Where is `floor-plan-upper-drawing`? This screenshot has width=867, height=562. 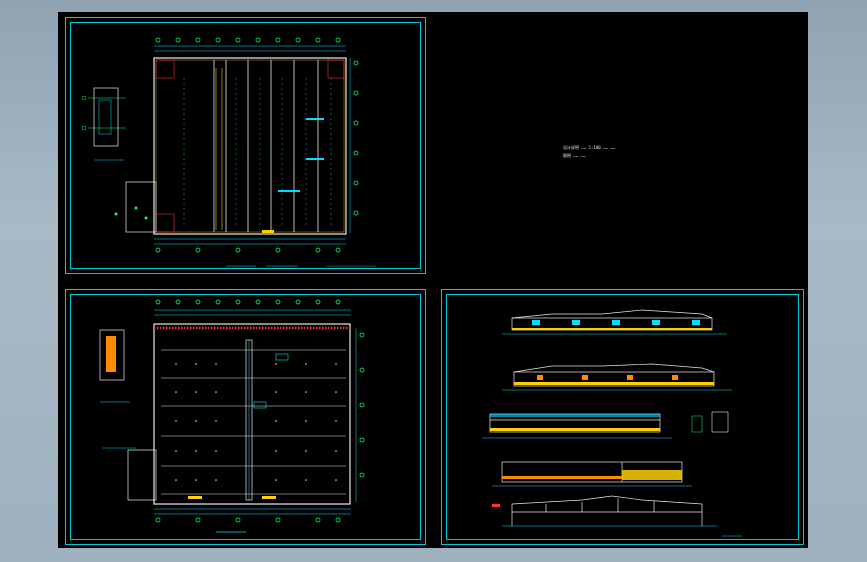
floor-plan-upper-drawing is located at coordinates (228, 152).